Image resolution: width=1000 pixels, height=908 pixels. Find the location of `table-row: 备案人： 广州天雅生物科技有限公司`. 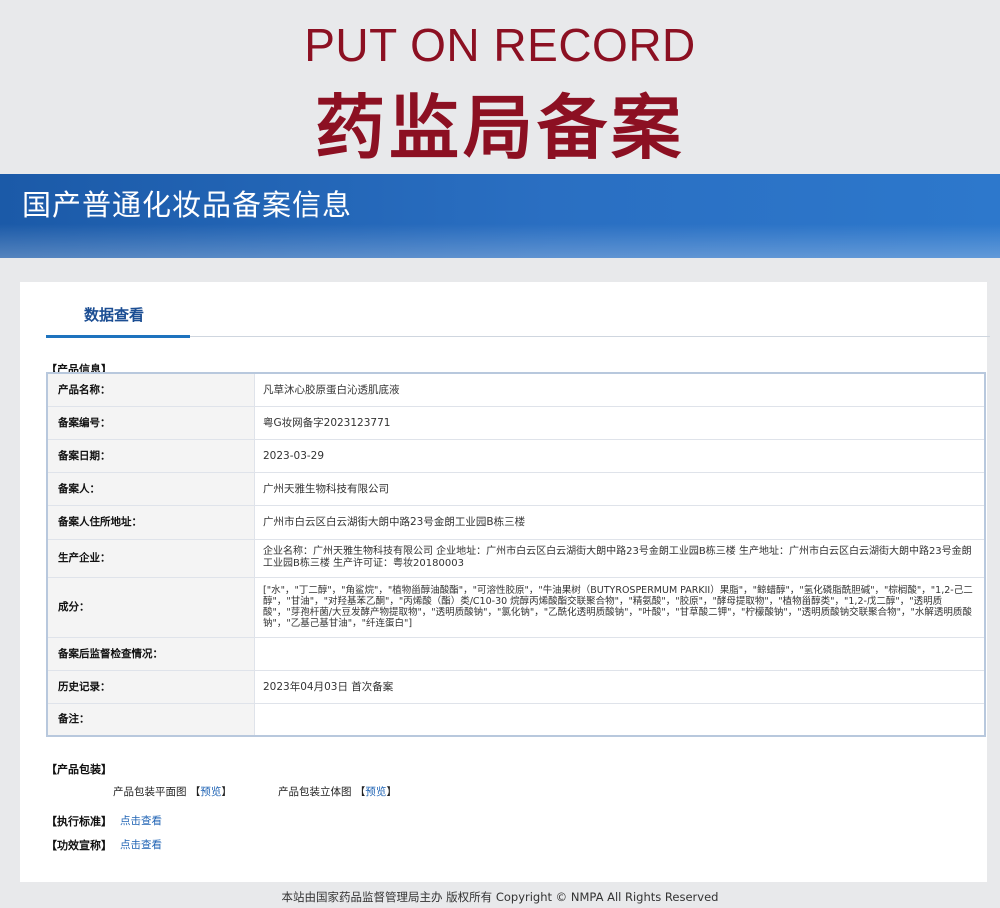

table-row: 备案人： 广州天雅生物科技有限公司 is located at coordinates (516, 488).